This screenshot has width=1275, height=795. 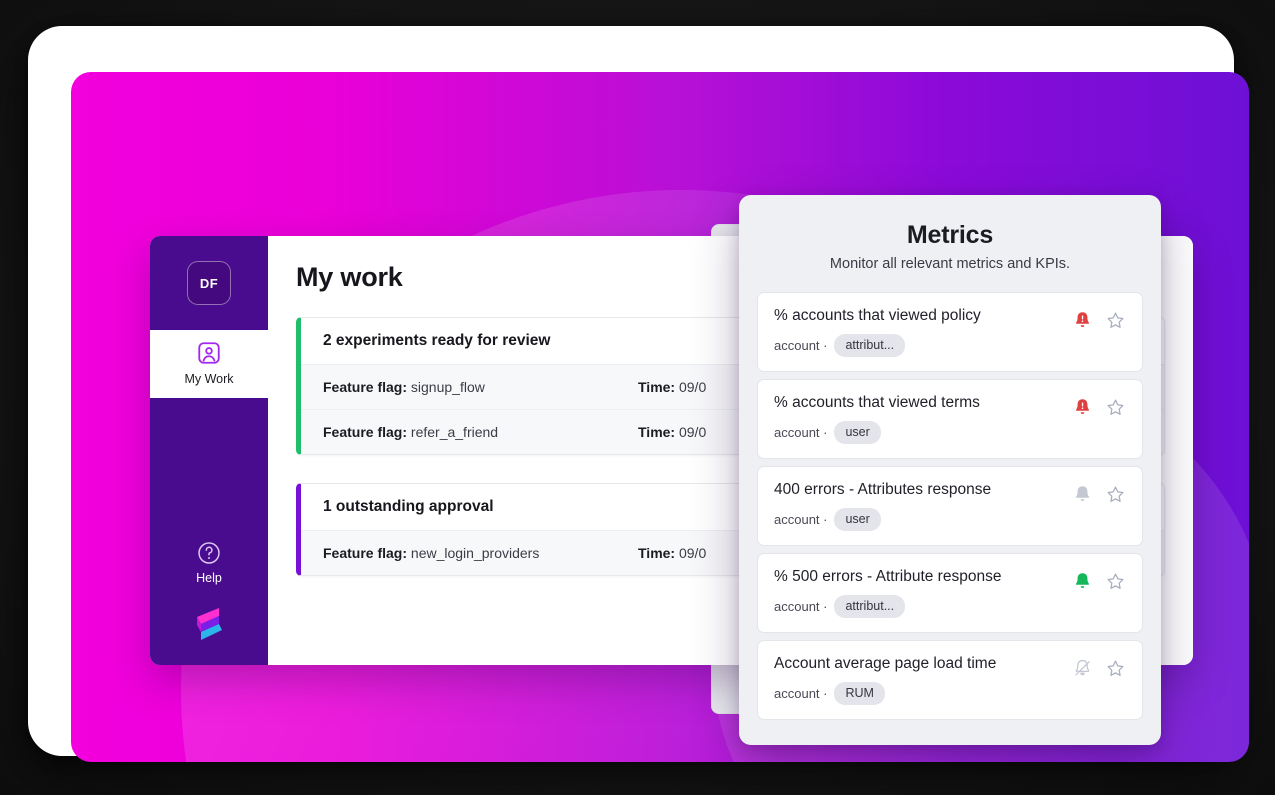 What do you see at coordinates (883, 489) in the screenshot?
I see `metric-name: 400 errors - Attributes response` at bounding box center [883, 489].